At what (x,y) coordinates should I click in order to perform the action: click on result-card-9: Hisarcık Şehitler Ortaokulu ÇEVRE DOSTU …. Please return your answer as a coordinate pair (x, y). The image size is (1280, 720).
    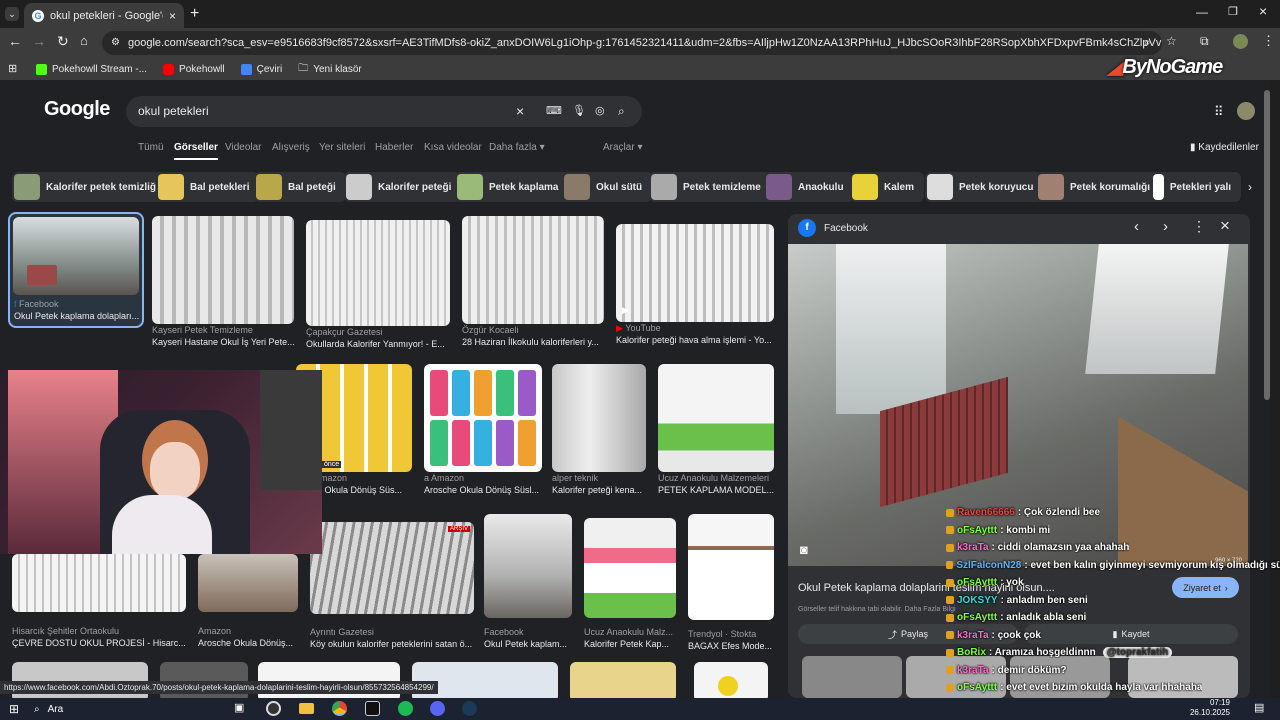
    Looking at the image, I should click on (99, 601).